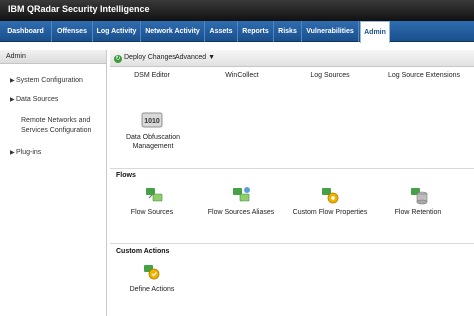  I want to click on sidebar-item-system-configuration: ▶System Configuration, so click(46, 80).